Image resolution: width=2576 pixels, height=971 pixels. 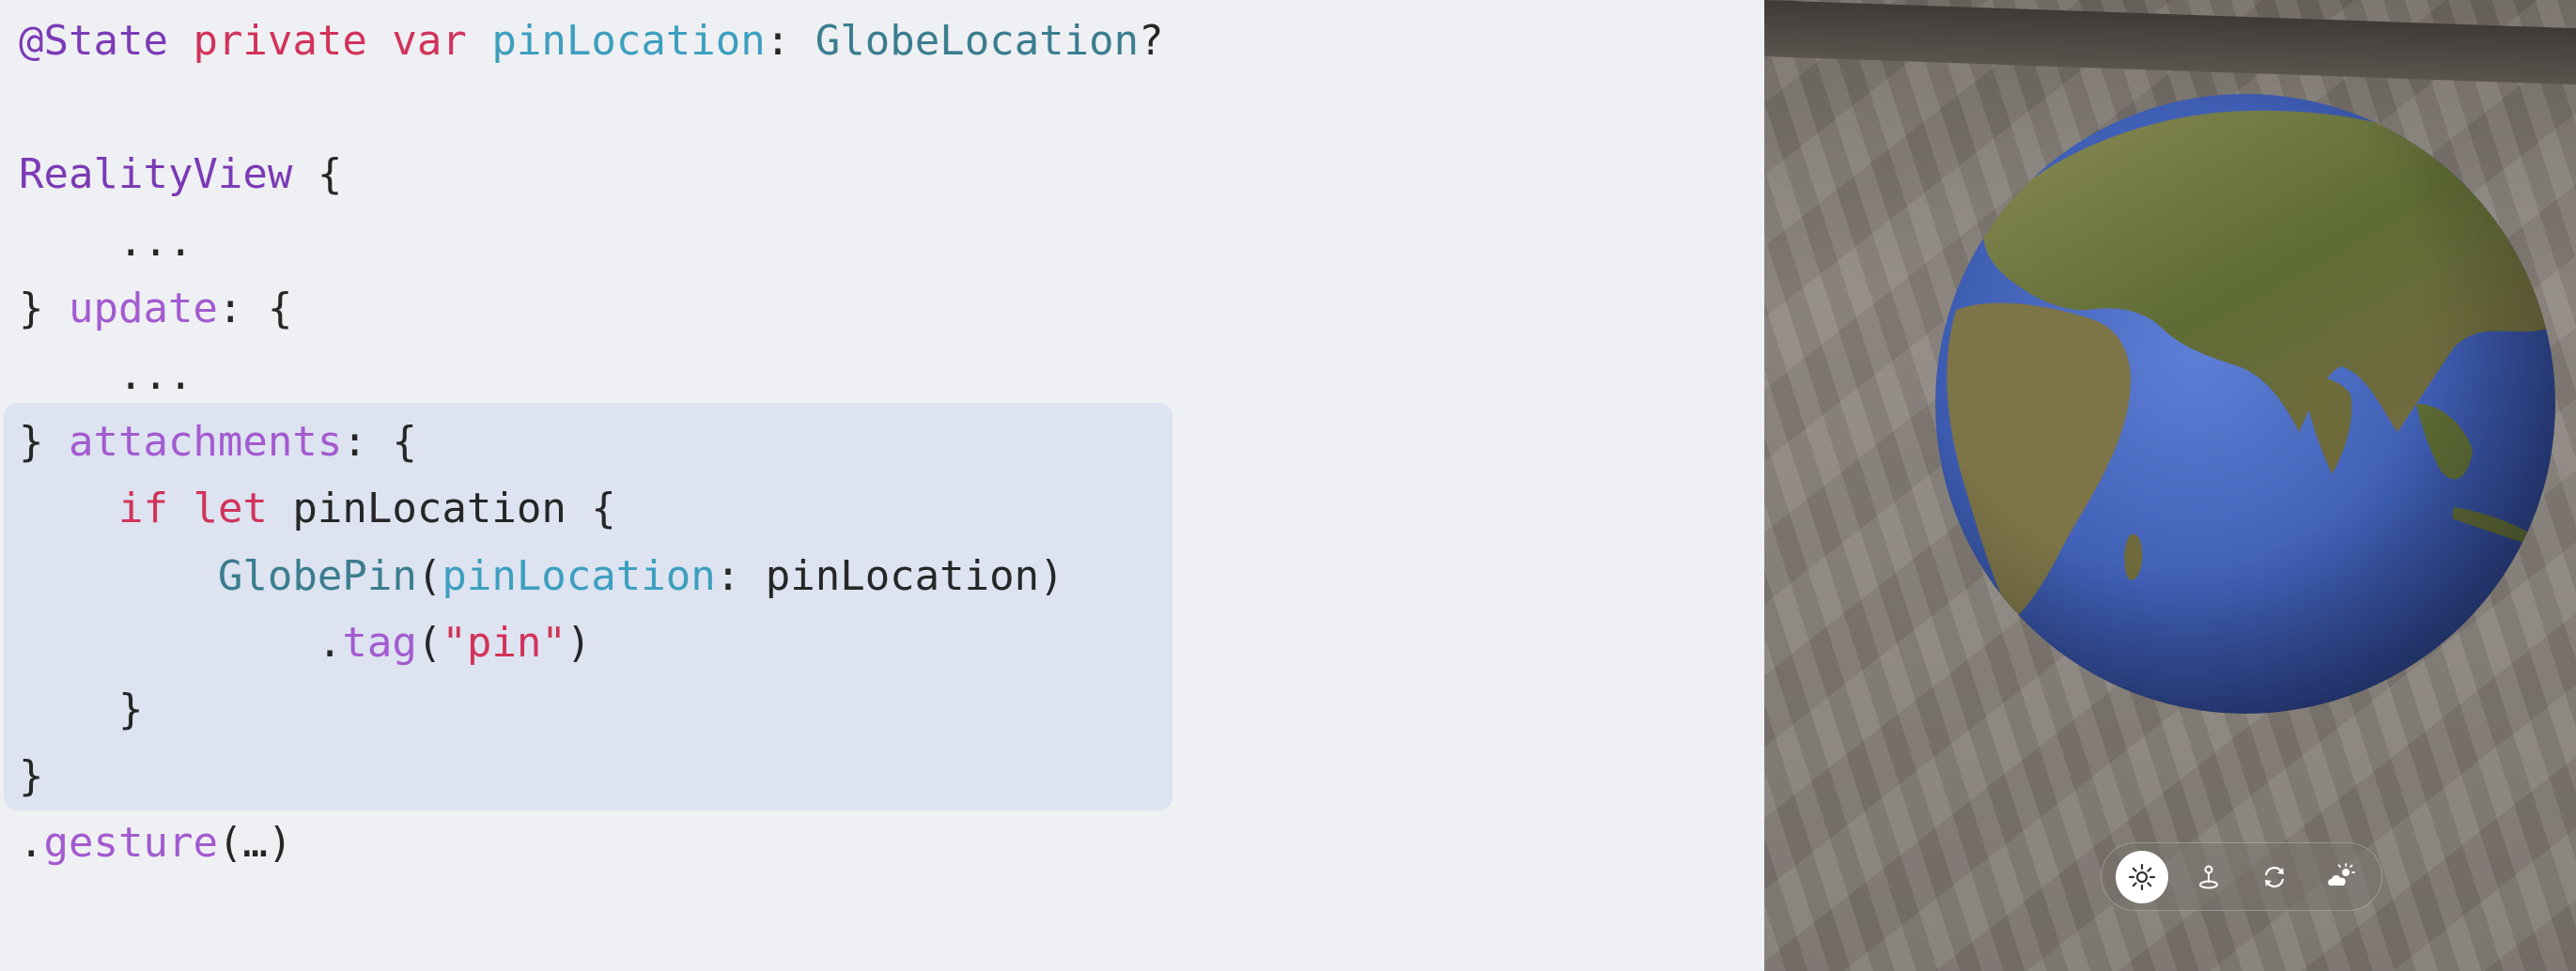 I want to click on code-line: if let pinLocation {, so click(x=318, y=509).